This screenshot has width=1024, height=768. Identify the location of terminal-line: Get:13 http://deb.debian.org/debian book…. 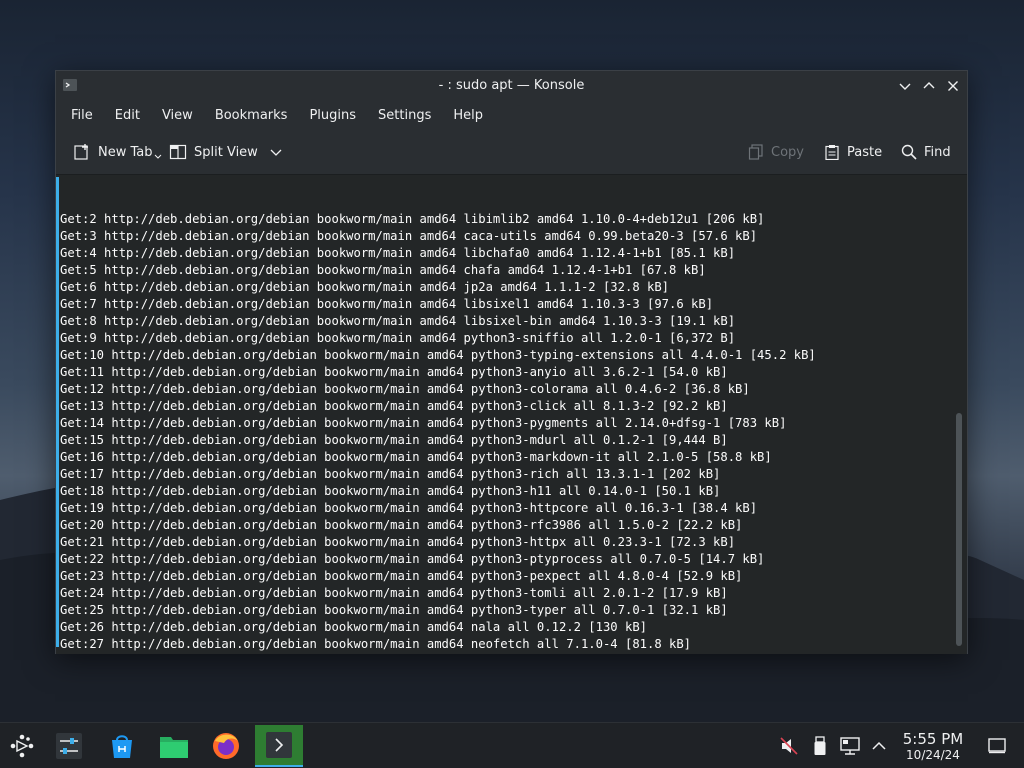
(394, 406).